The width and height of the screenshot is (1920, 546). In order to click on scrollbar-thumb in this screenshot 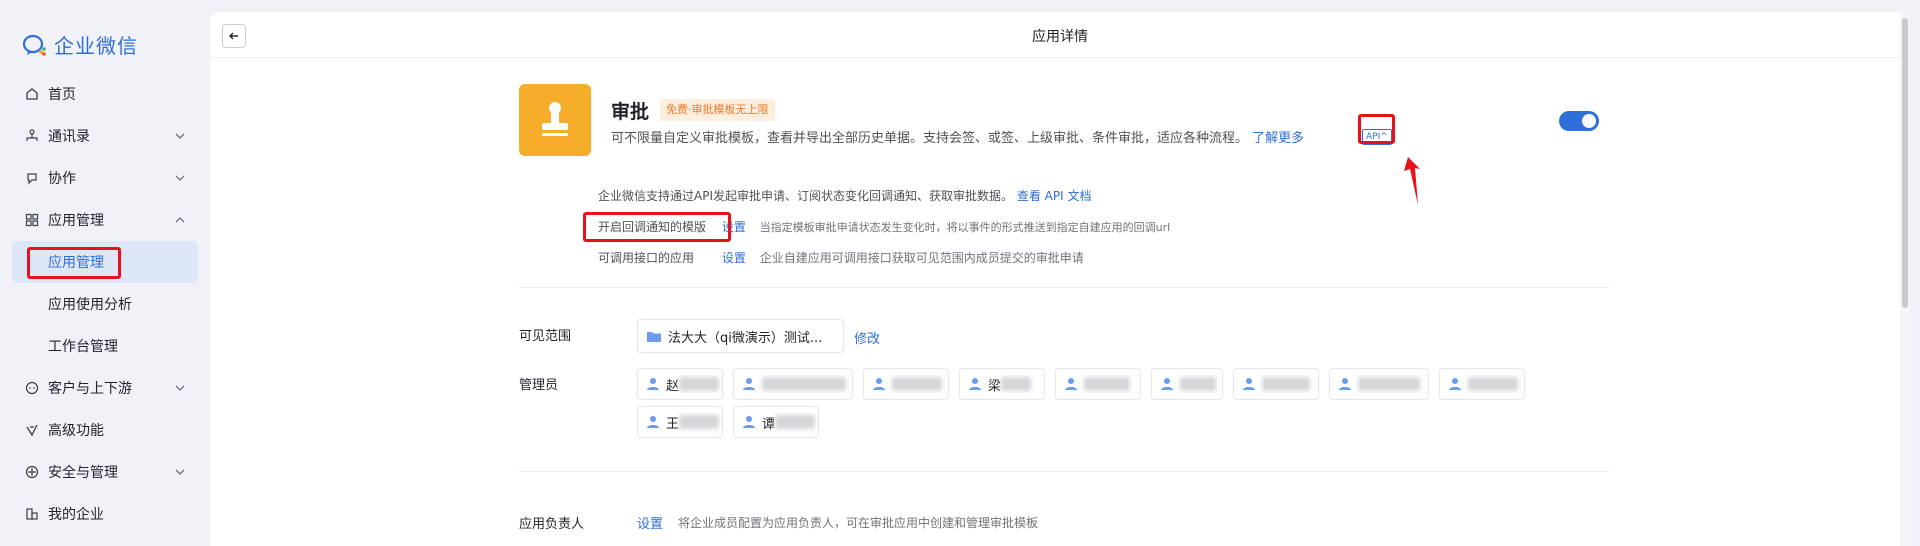, I will do `click(1905, 163)`.